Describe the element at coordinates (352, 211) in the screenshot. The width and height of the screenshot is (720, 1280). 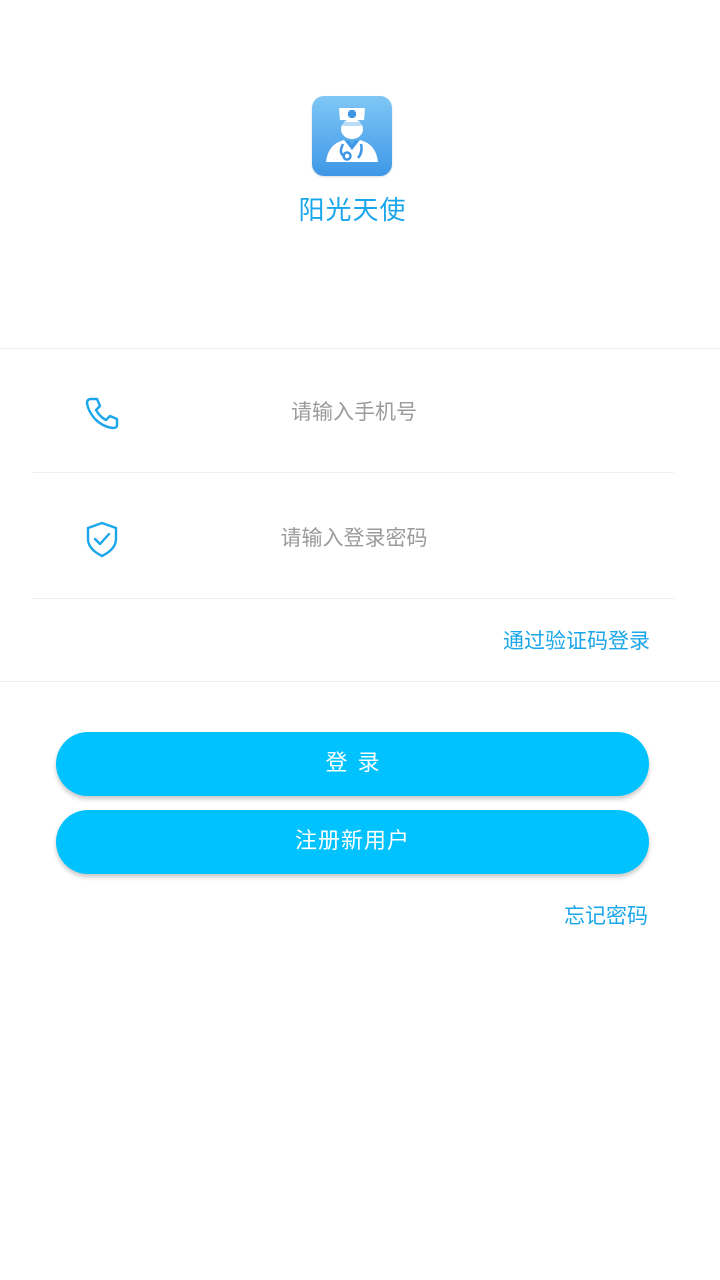
I see `app-name: 阳光天使` at that location.